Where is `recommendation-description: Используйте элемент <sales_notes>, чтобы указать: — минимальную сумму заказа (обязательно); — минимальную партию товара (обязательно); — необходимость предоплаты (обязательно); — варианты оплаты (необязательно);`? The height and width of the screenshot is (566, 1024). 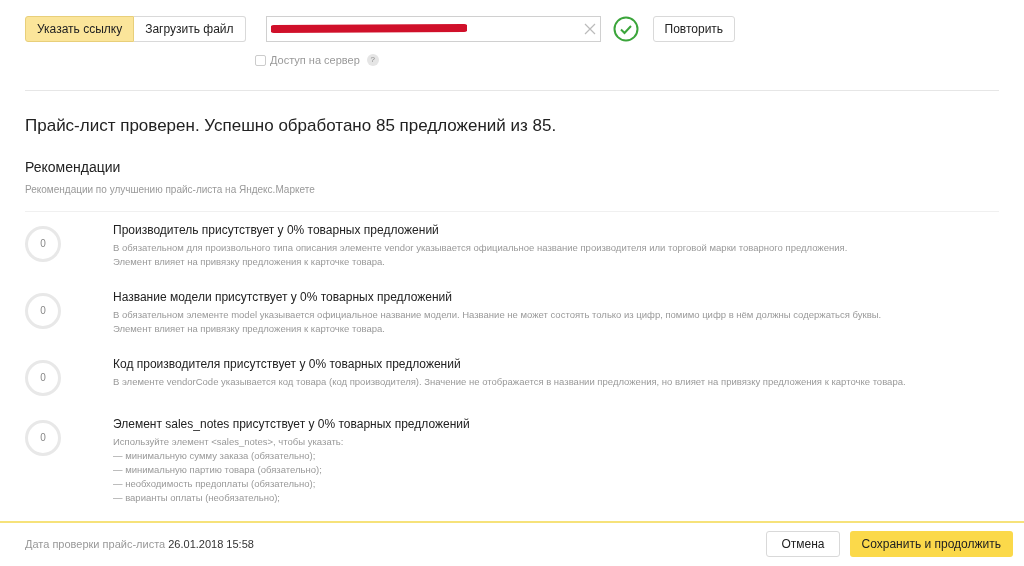 recommendation-description: Используйте элемент <sales_notes>, чтобы указать: — минимальную сумму заказа (обязательно); — минимальную партию товара (обязательно); — необходимость предоплаты (обязательно); — варианты оплаты (необязательно); is located at coordinates (229, 469).